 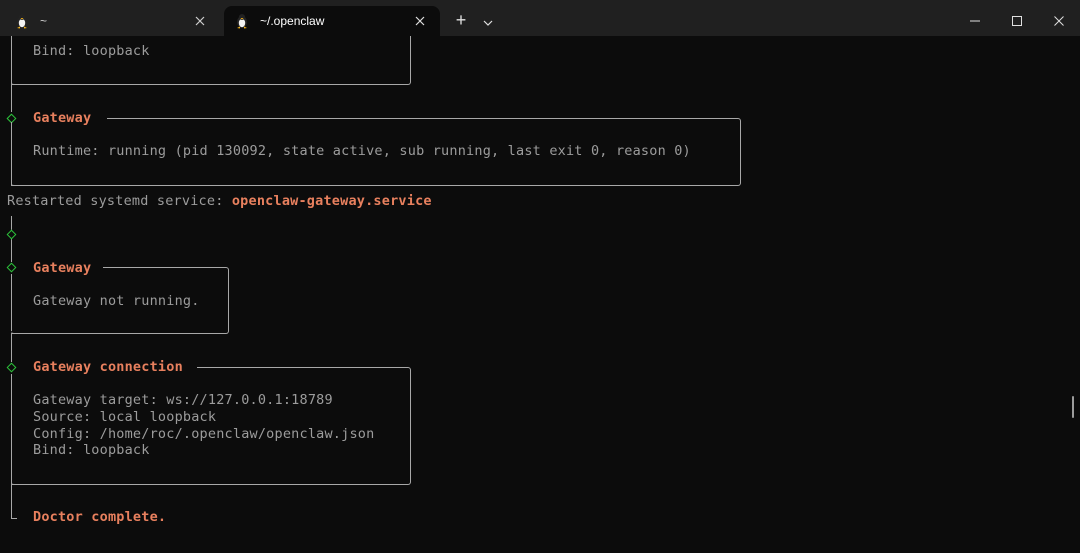 I want to click on chevron-down-icon, so click(x=488, y=20).